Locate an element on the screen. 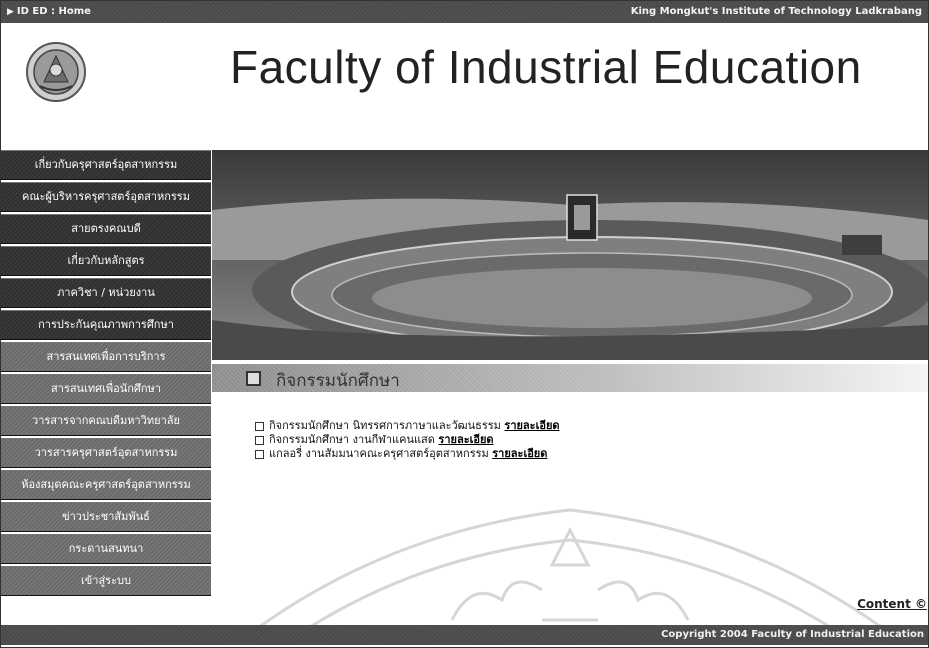  section-header: กิจกรรมนักศึกษา is located at coordinates (570, 378).